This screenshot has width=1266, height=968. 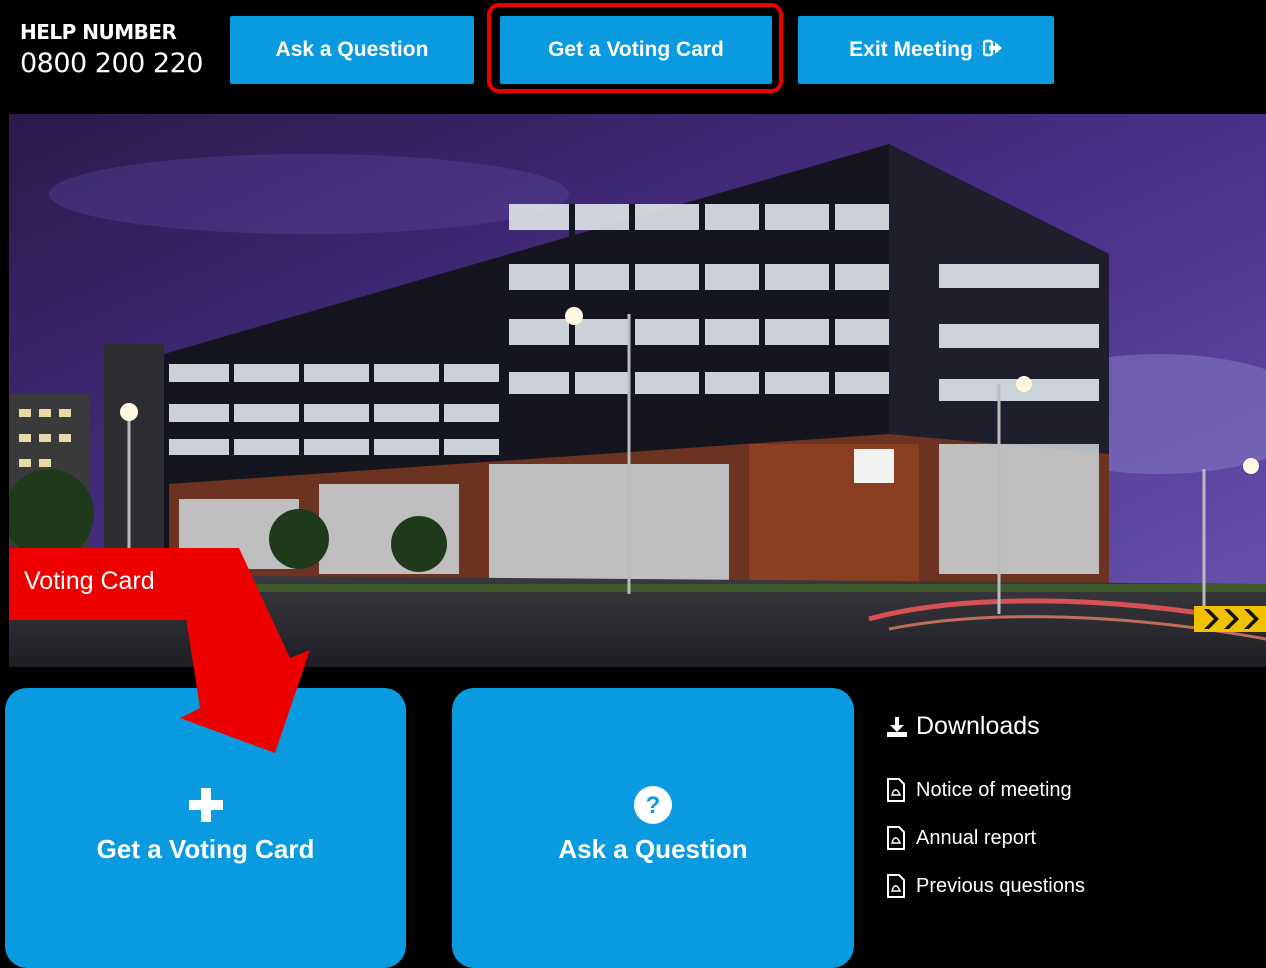 I want to click on downloads-title: Downloads, so click(x=978, y=726).